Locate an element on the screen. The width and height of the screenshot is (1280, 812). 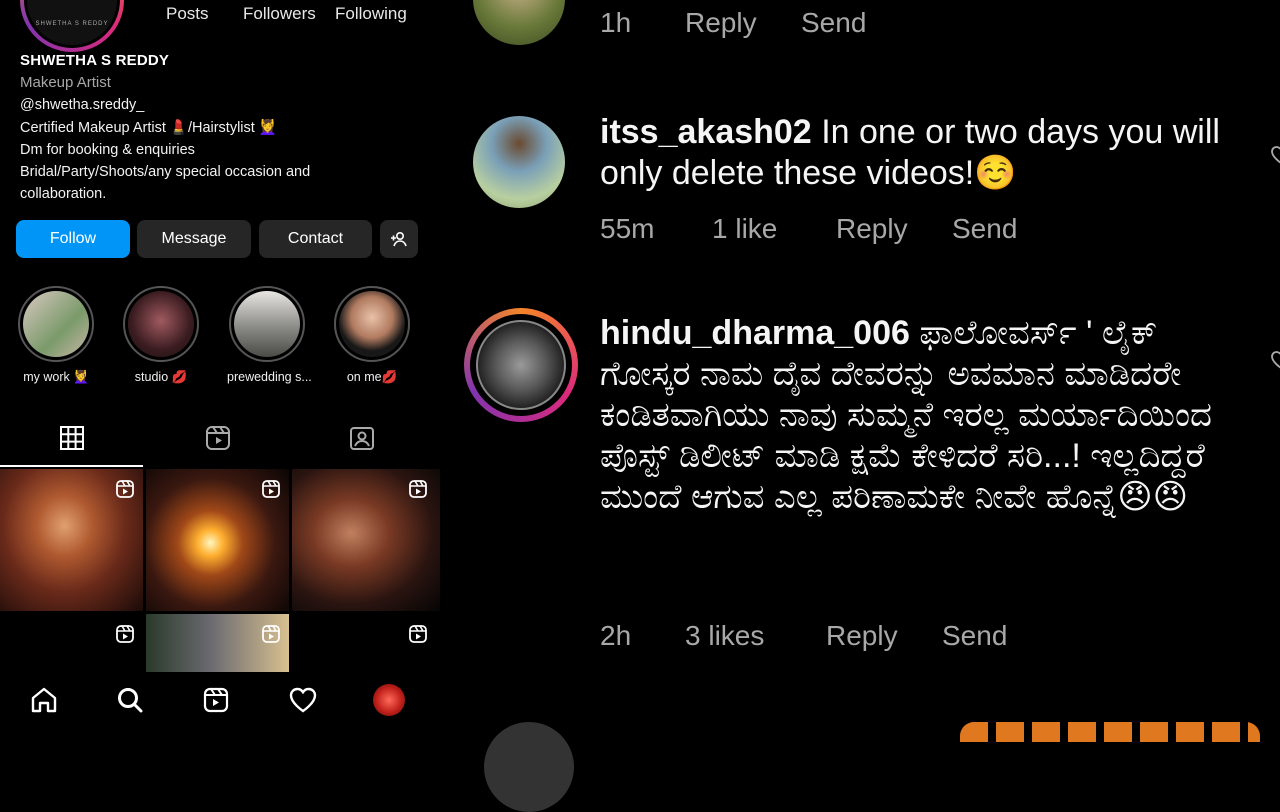
posts-stat-label: Posts is located at coordinates (187, 13).